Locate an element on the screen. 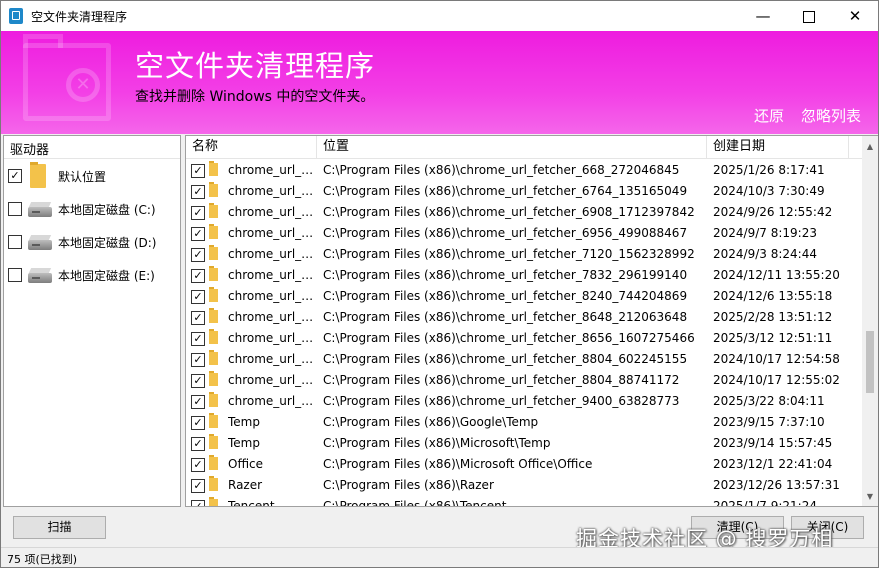 The width and height of the screenshot is (879, 568). maximize-icon is located at coordinates (809, 16).